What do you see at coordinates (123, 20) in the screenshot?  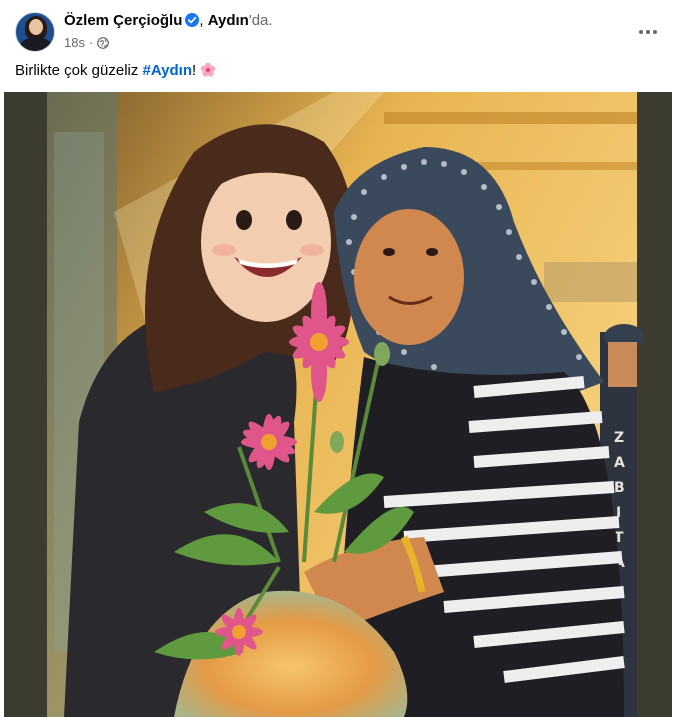 I see `author-name: Özlem Çerçioğlu` at bounding box center [123, 20].